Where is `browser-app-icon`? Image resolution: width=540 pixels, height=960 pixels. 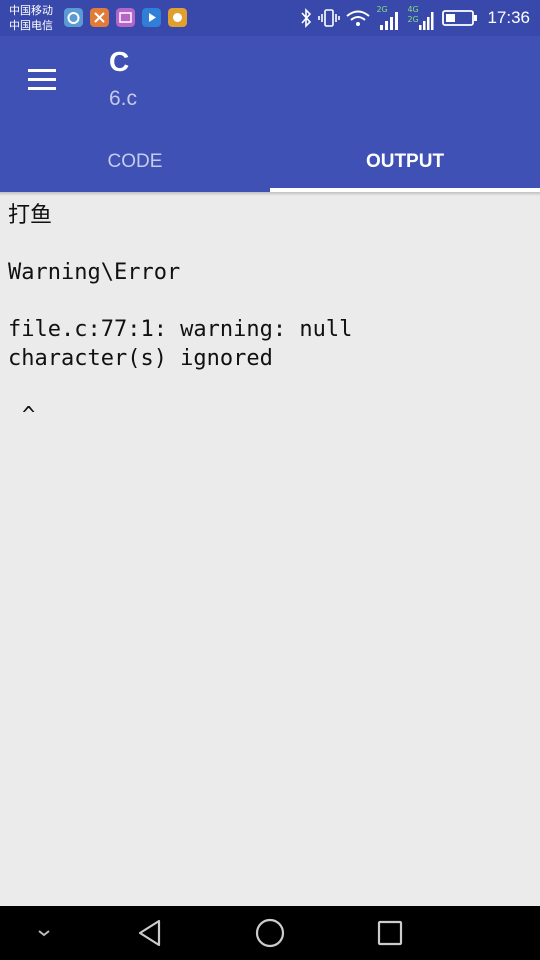
browser-app-icon is located at coordinates (73, 17).